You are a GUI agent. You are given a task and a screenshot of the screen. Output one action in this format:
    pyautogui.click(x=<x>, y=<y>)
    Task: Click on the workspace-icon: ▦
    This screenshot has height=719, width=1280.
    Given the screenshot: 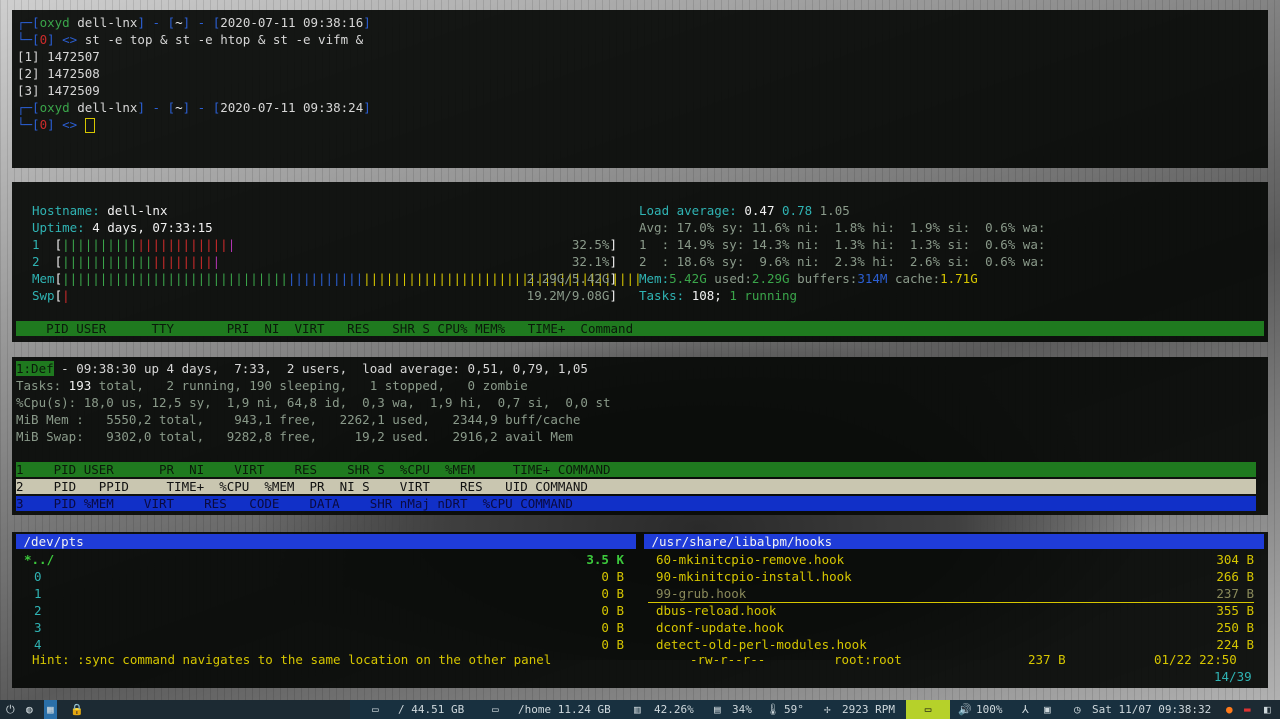 What is the action you would take?
    pyautogui.click(x=50, y=709)
    